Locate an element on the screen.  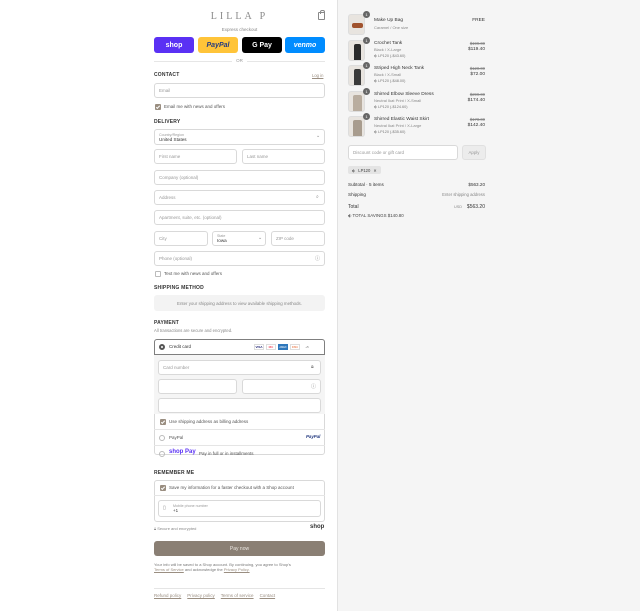
shop-pay-radio is located at coordinates (162, 454).